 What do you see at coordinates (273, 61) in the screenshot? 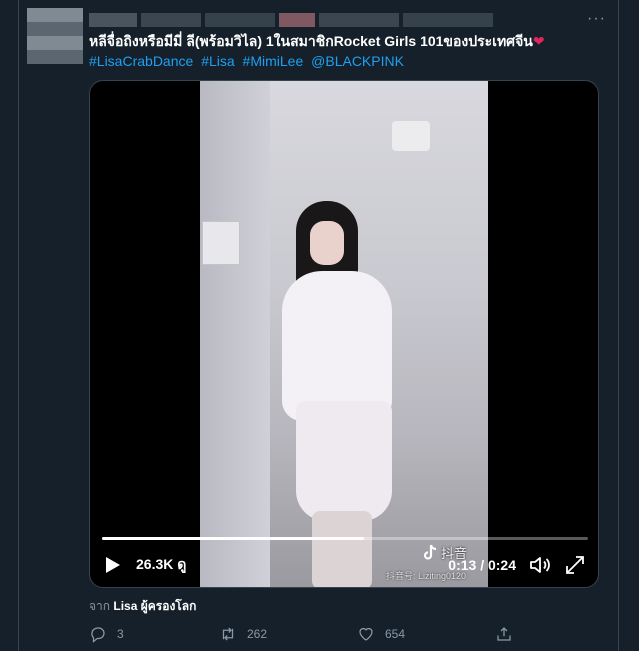
I see `hashtag-link: #MimiLee` at bounding box center [273, 61].